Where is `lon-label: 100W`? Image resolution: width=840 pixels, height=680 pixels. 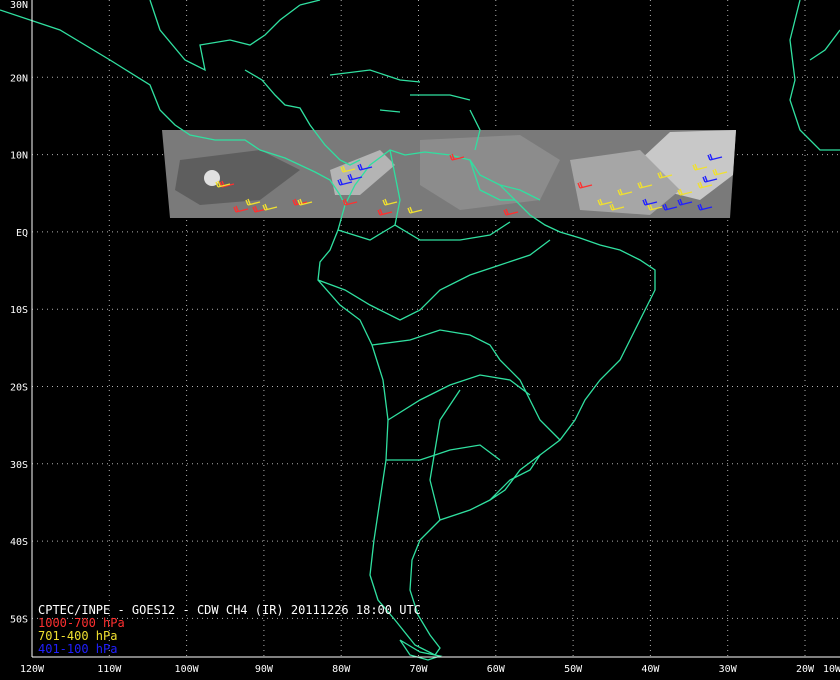 lon-label: 100W is located at coordinates (187, 669).